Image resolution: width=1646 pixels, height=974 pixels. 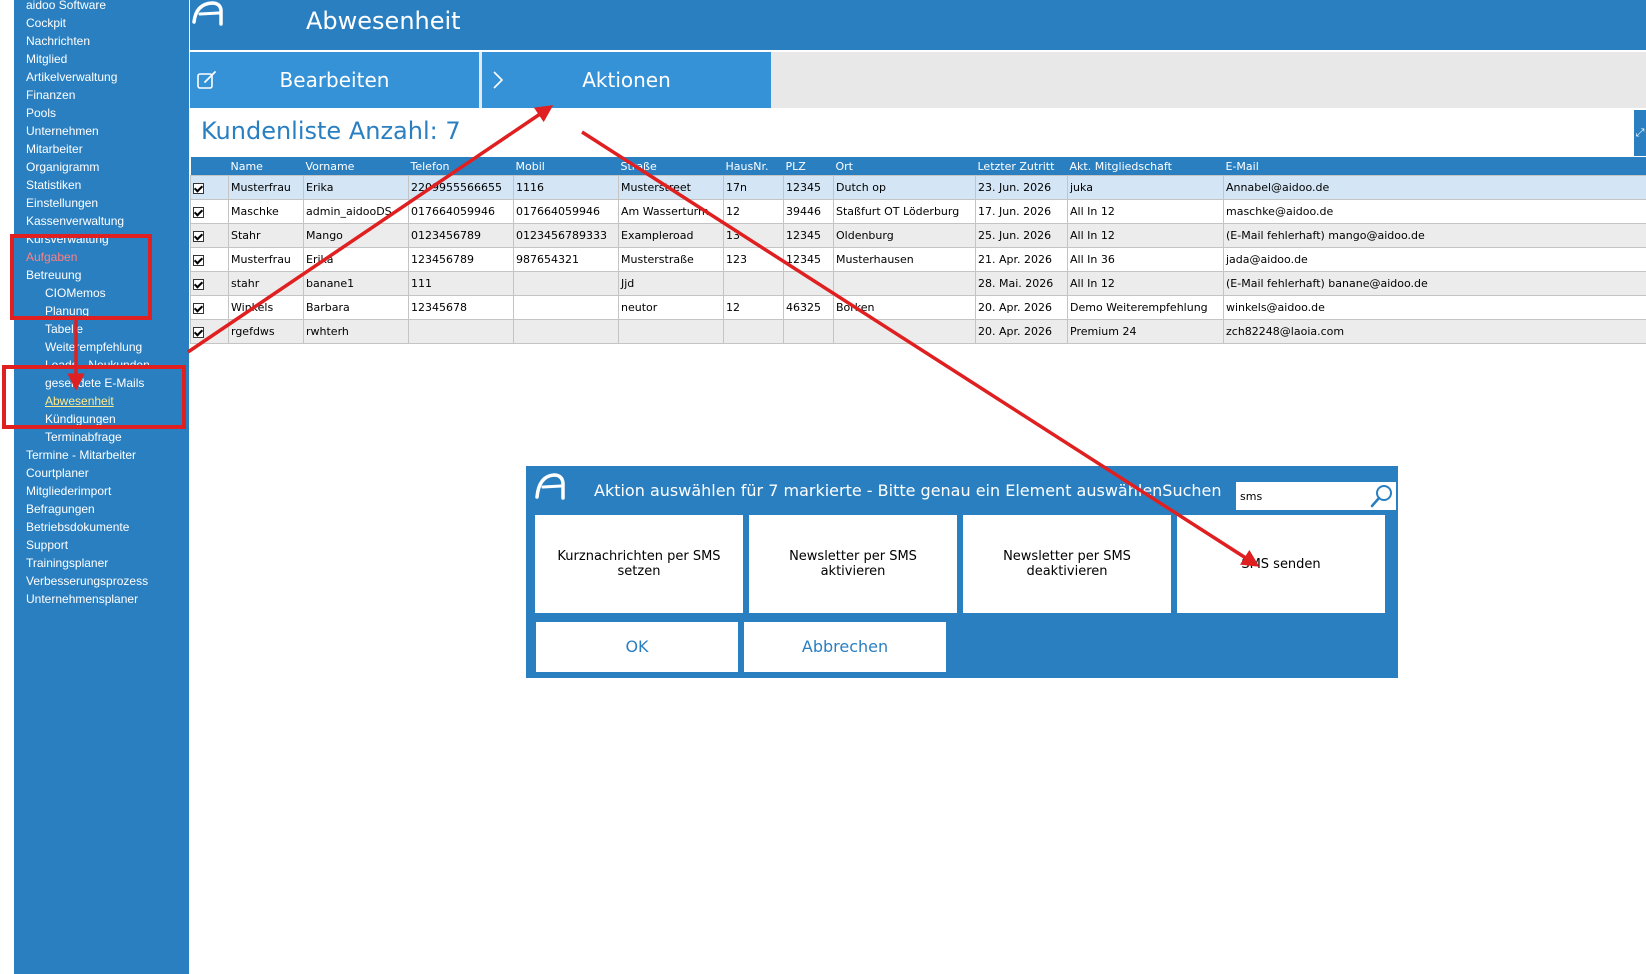 I want to click on table-cell: 0123456789333, so click(x=566, y=235).